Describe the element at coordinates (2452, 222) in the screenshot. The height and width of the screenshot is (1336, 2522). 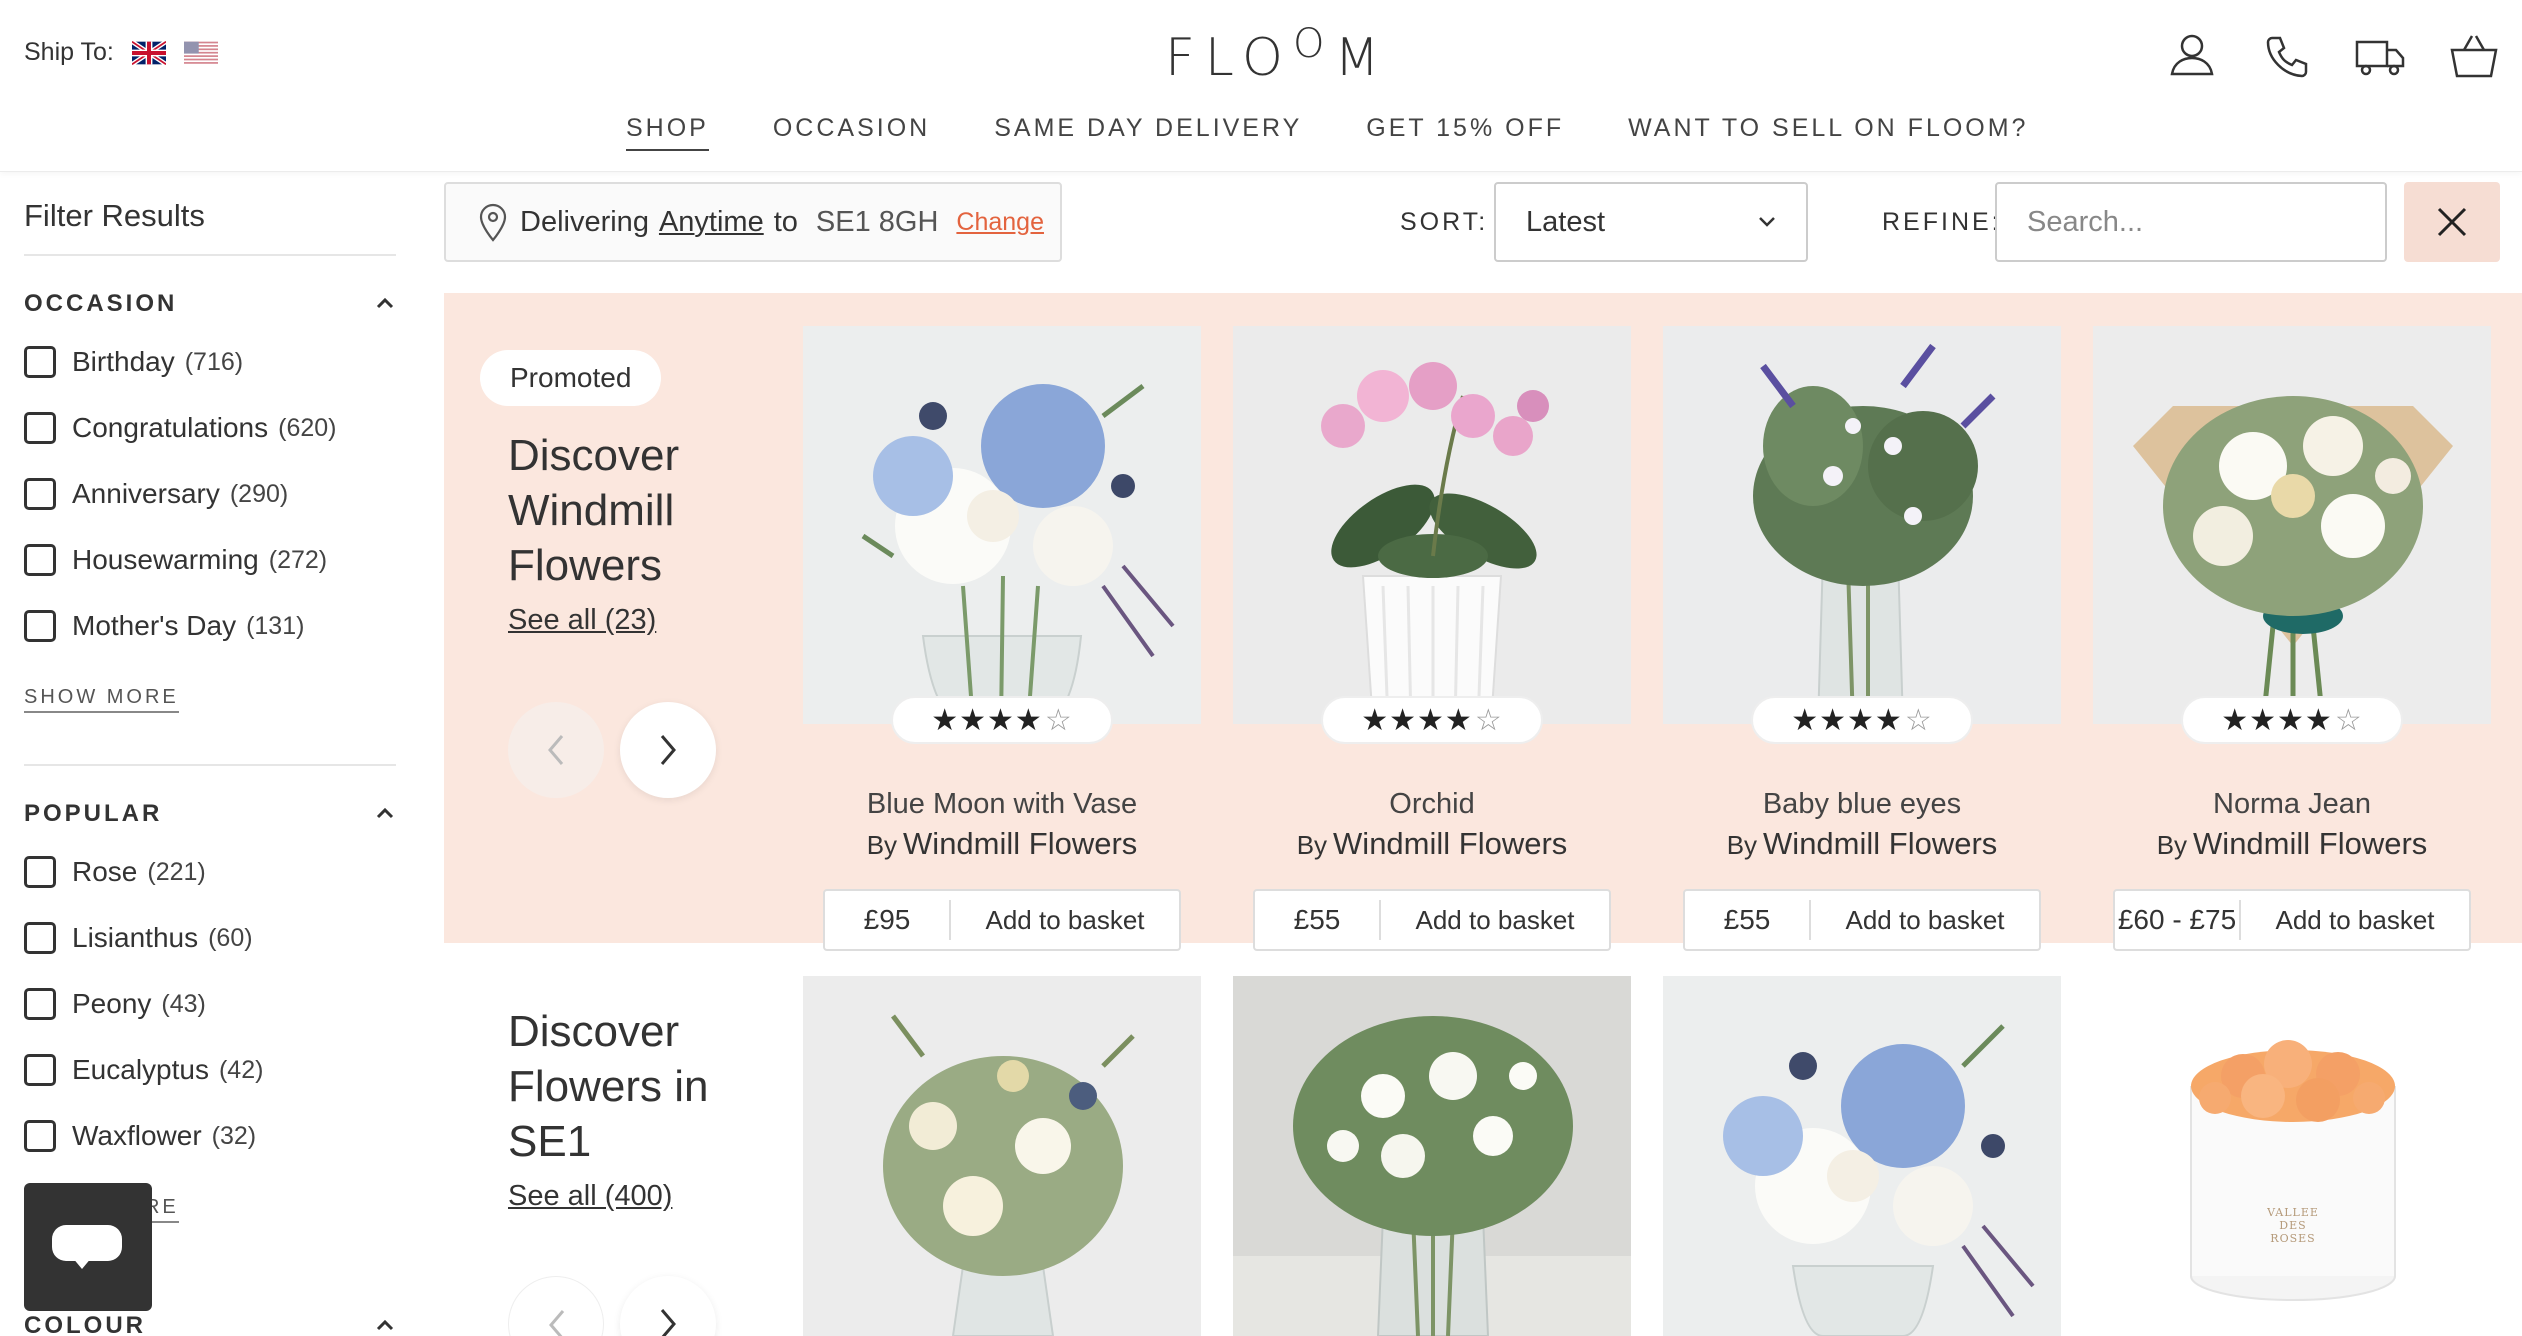
I see `clear-filters-button` at that location.